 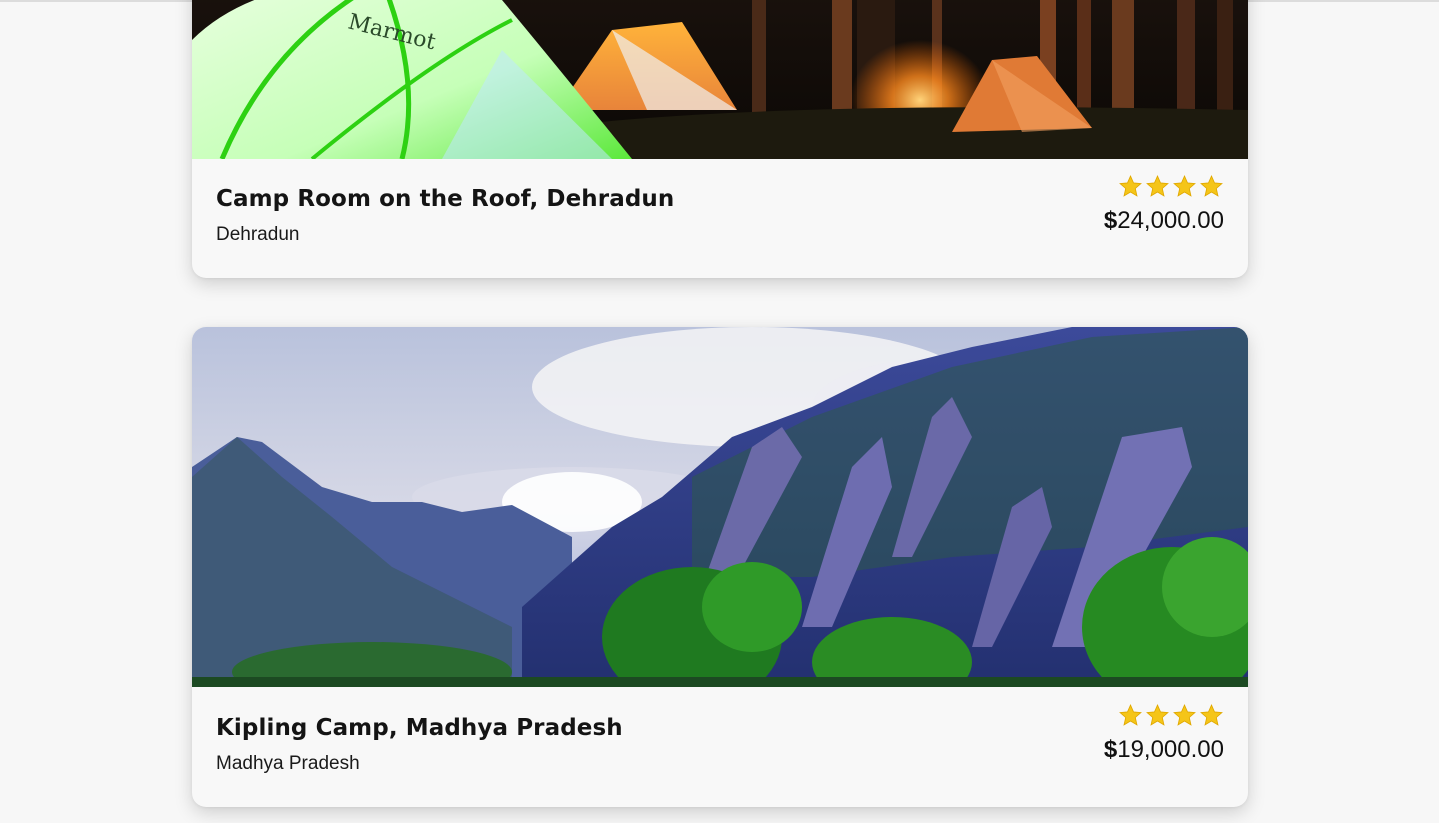 I want to click on price-amount: 24,000.00, so click(x=1170, y=220).